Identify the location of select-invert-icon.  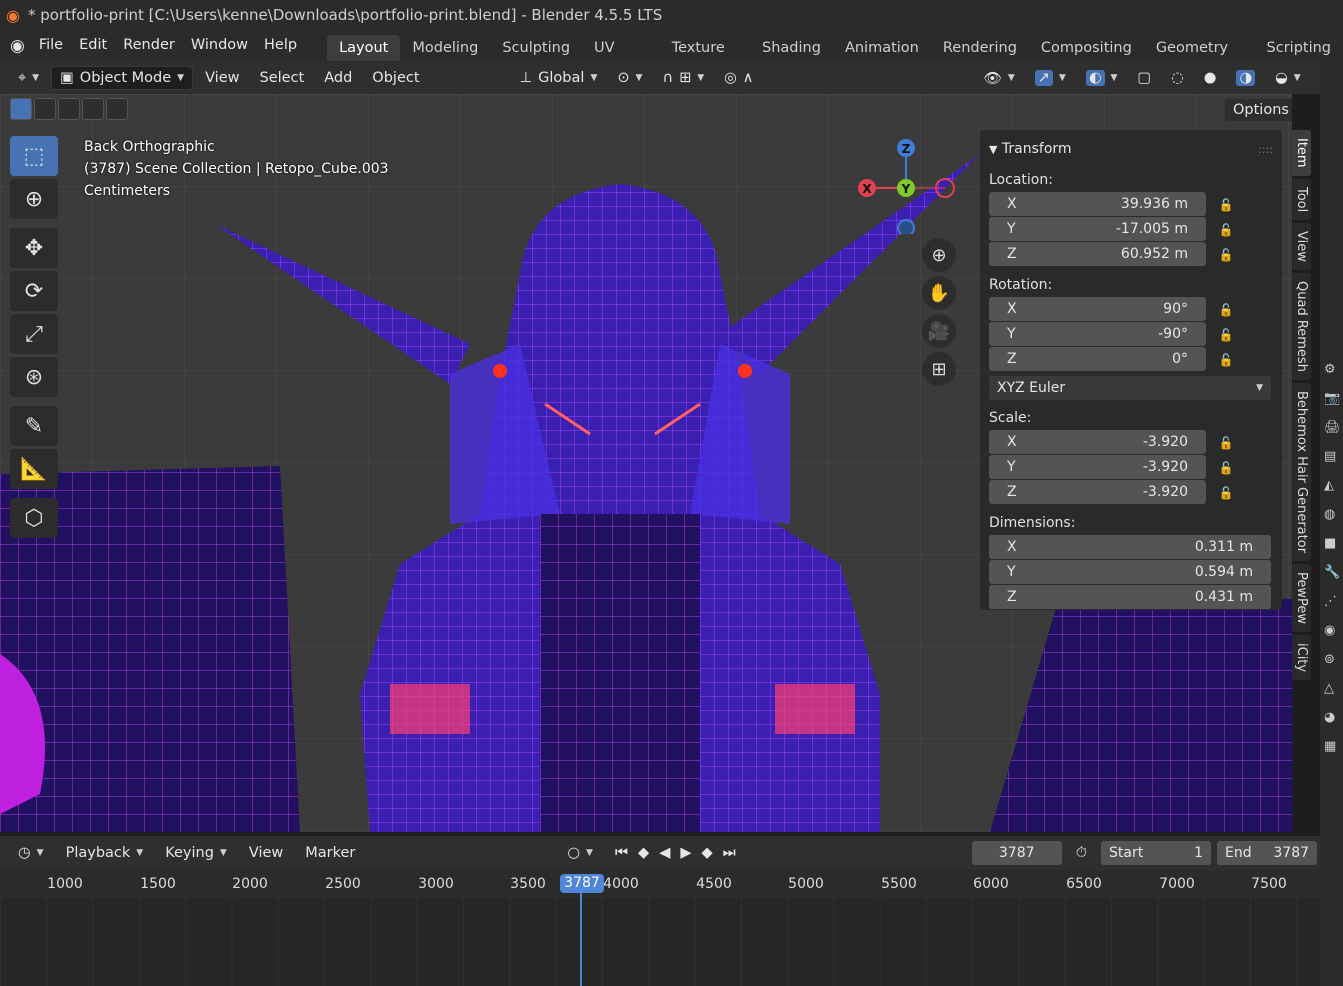
(93, 109).